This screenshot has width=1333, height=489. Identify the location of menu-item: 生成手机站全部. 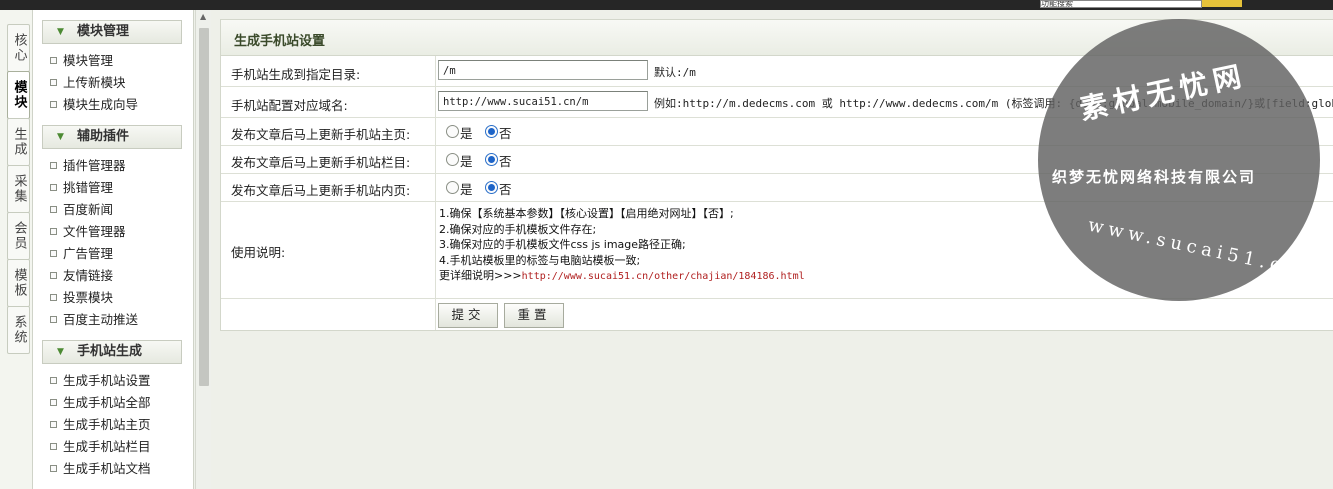
(100, 403).